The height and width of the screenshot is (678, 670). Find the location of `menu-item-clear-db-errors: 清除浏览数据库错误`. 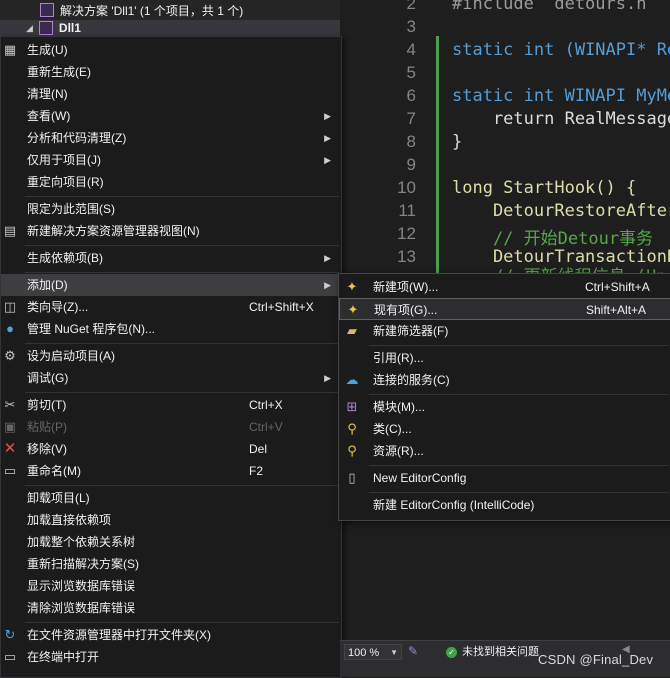

menu-item-clear-db-errors: 清除浏览数据库错误 is located at coordinates (171, 608).